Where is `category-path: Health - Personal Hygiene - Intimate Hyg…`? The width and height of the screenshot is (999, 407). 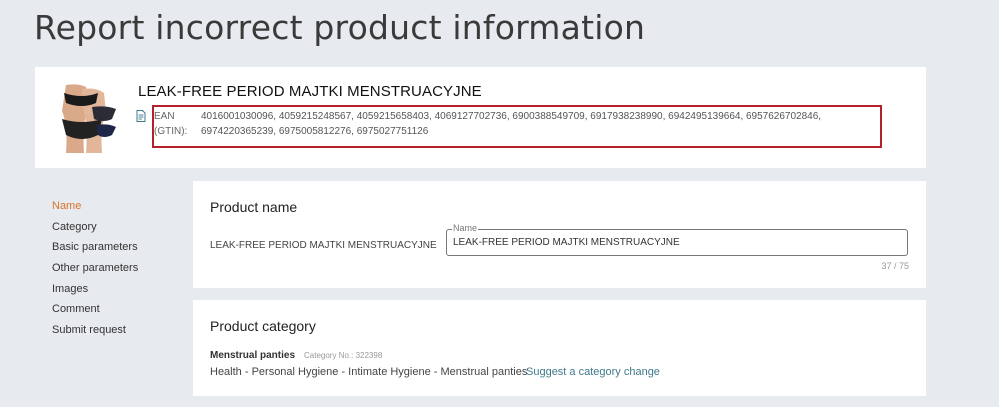
category-path: Health - Personal Hygiene - Intimate Hyg… is located at coordinates (369, 372).